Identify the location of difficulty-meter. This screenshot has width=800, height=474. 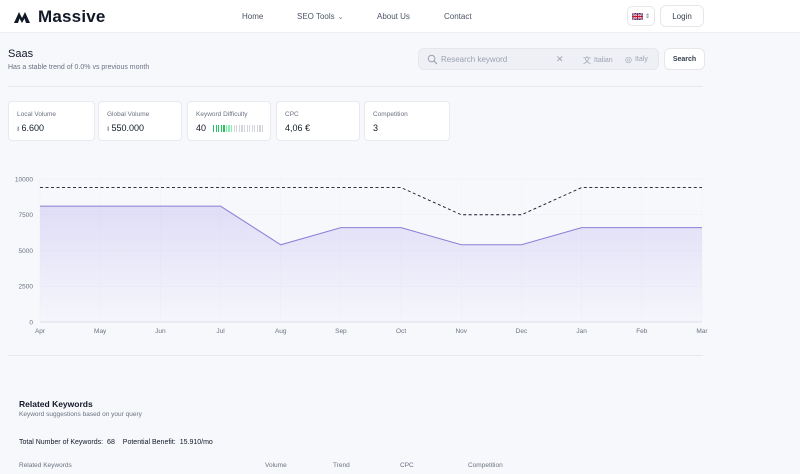
(238, 128).